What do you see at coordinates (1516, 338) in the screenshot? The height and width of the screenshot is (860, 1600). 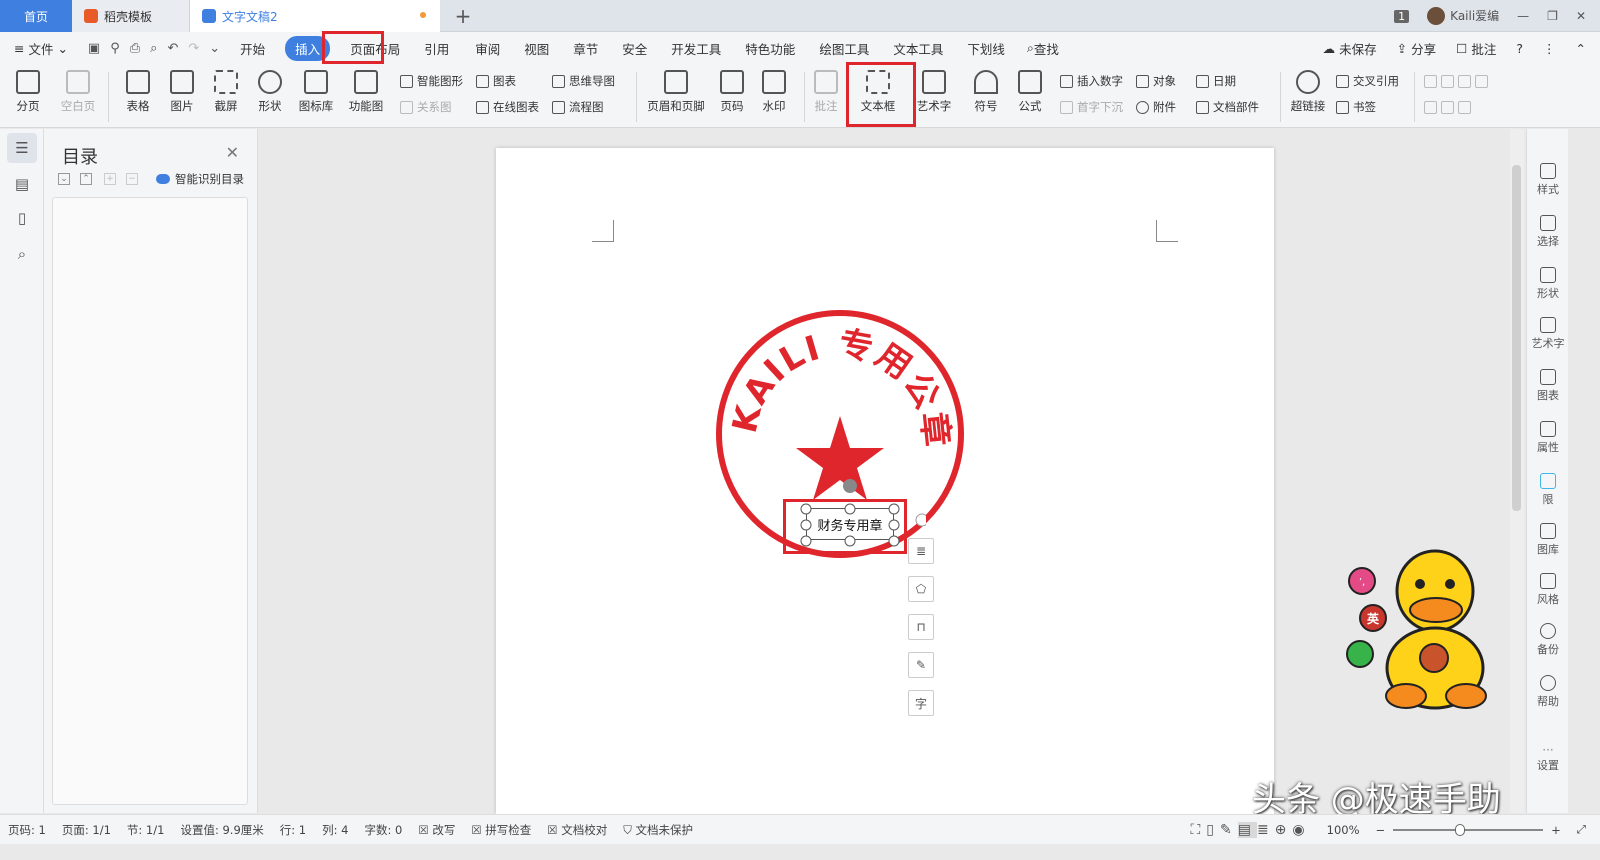 I see `scroll-thumb` at bounding box center [1516, 338].